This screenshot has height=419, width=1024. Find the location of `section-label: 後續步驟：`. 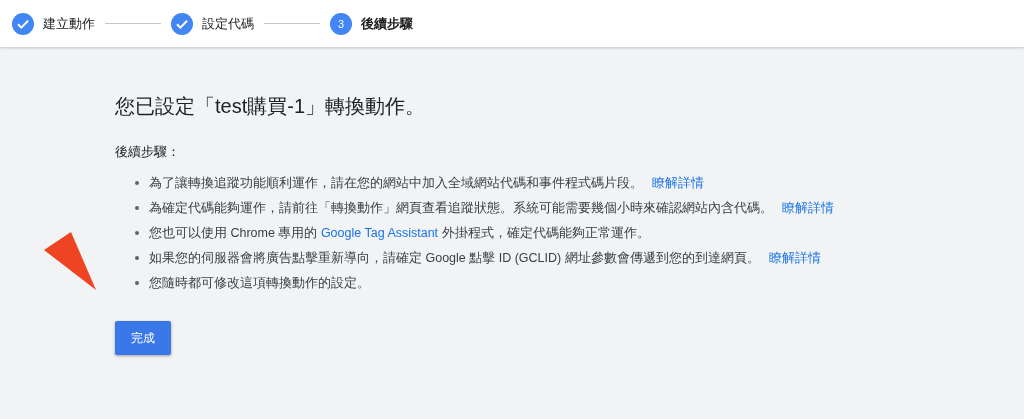

section-label: 後續步驟： is located at coordinates (148, 152).